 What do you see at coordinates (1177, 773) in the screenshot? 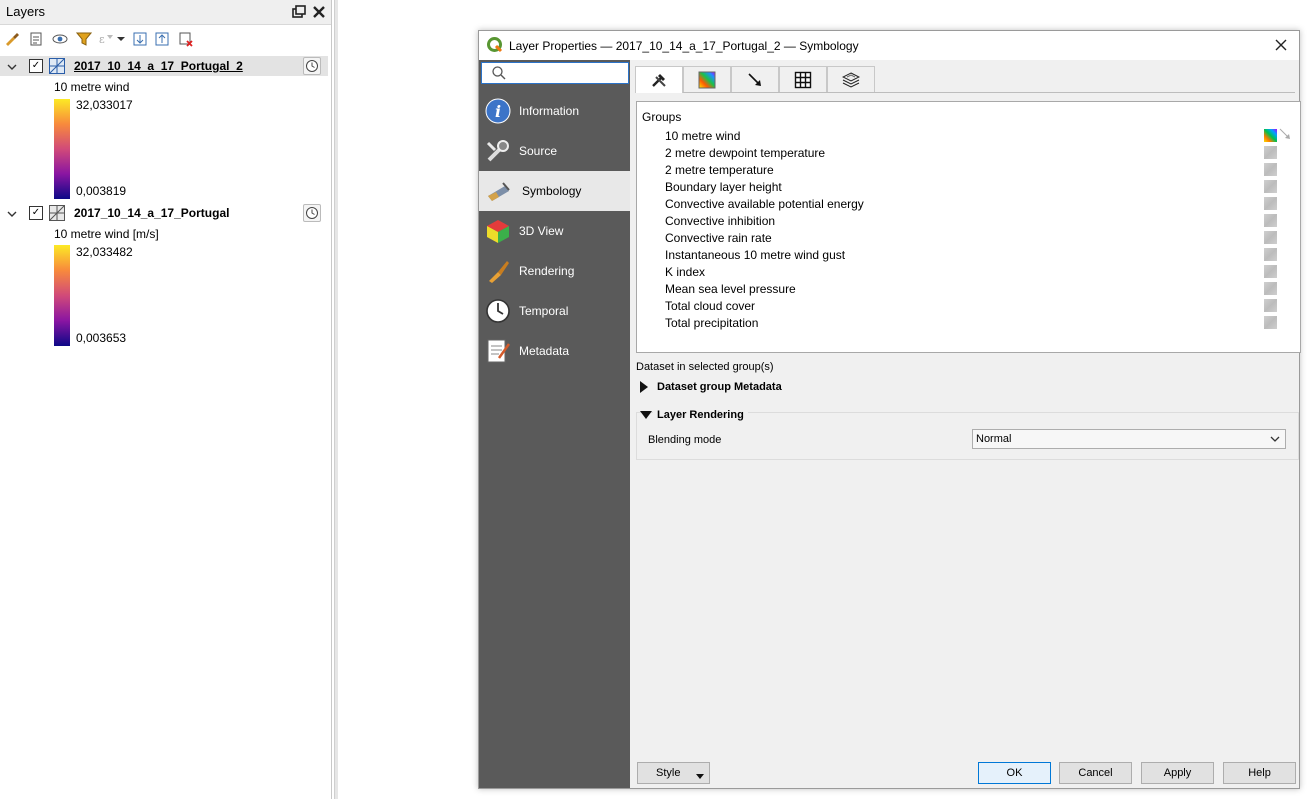
I see `apply-button: Apply` at bounding box center [1177, 773].